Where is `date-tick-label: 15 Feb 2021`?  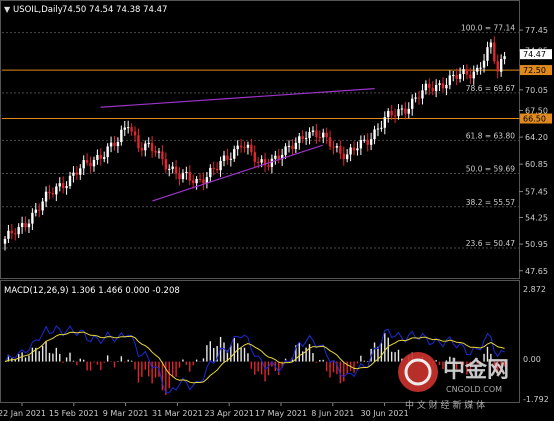 date-tick-label: 15 Feb 2021 is located at coordinates (74, 413).